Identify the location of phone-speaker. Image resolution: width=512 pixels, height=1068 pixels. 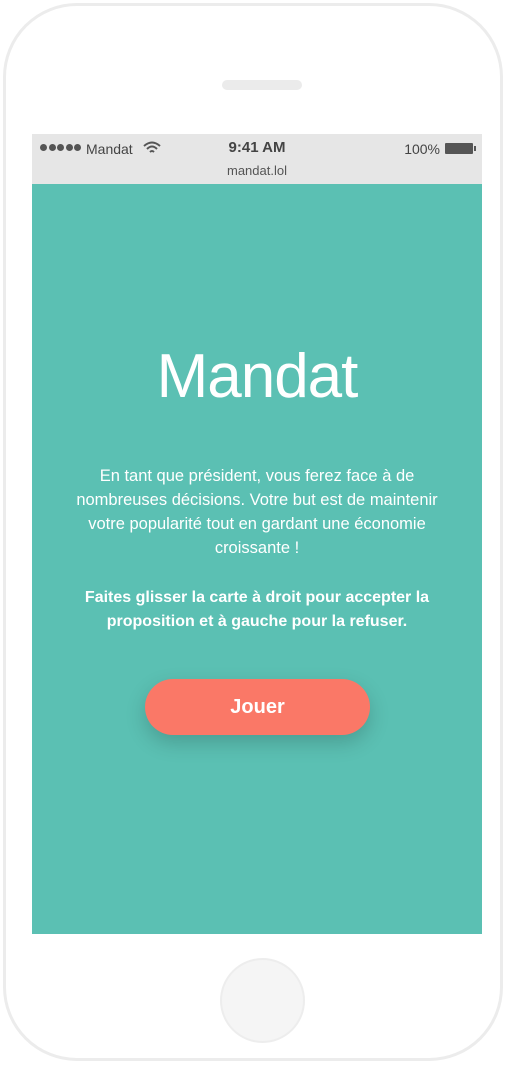
(262, 85).